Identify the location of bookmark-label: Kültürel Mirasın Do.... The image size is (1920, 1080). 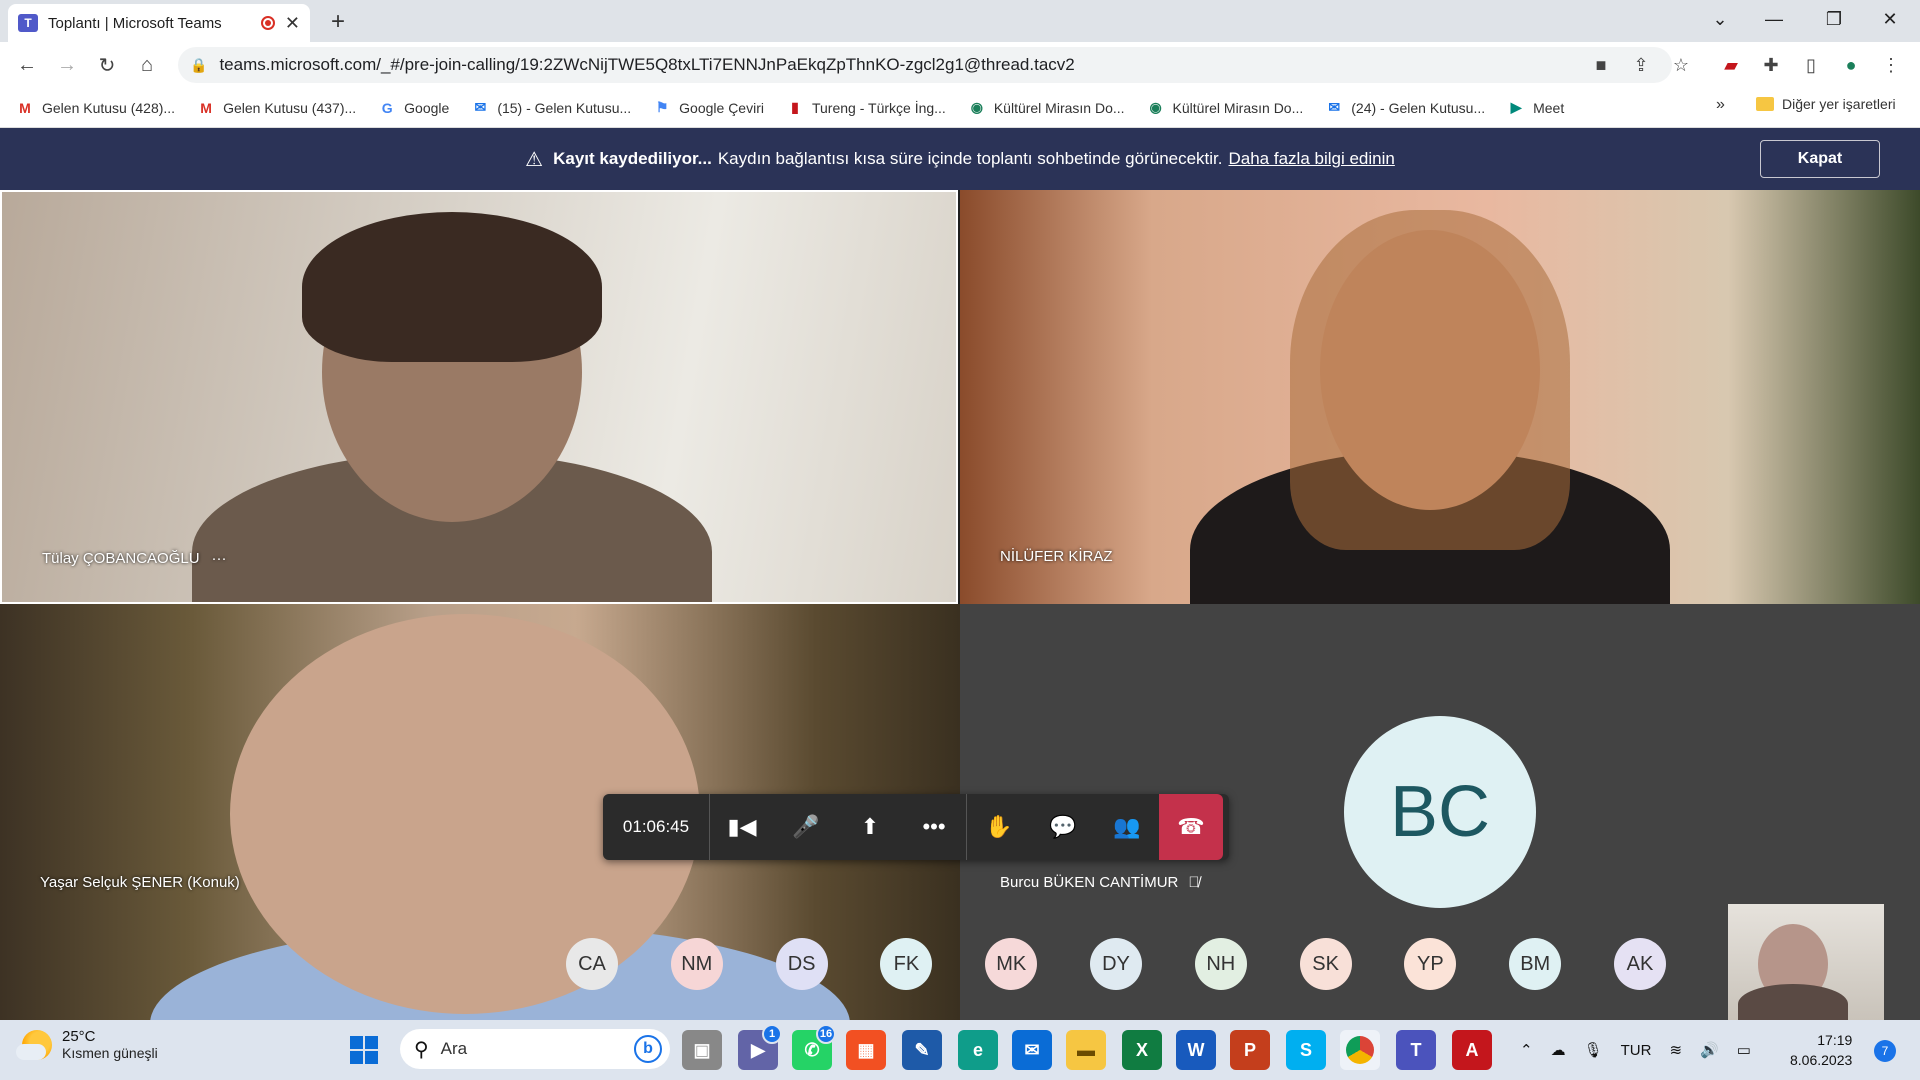
(1059, 107).